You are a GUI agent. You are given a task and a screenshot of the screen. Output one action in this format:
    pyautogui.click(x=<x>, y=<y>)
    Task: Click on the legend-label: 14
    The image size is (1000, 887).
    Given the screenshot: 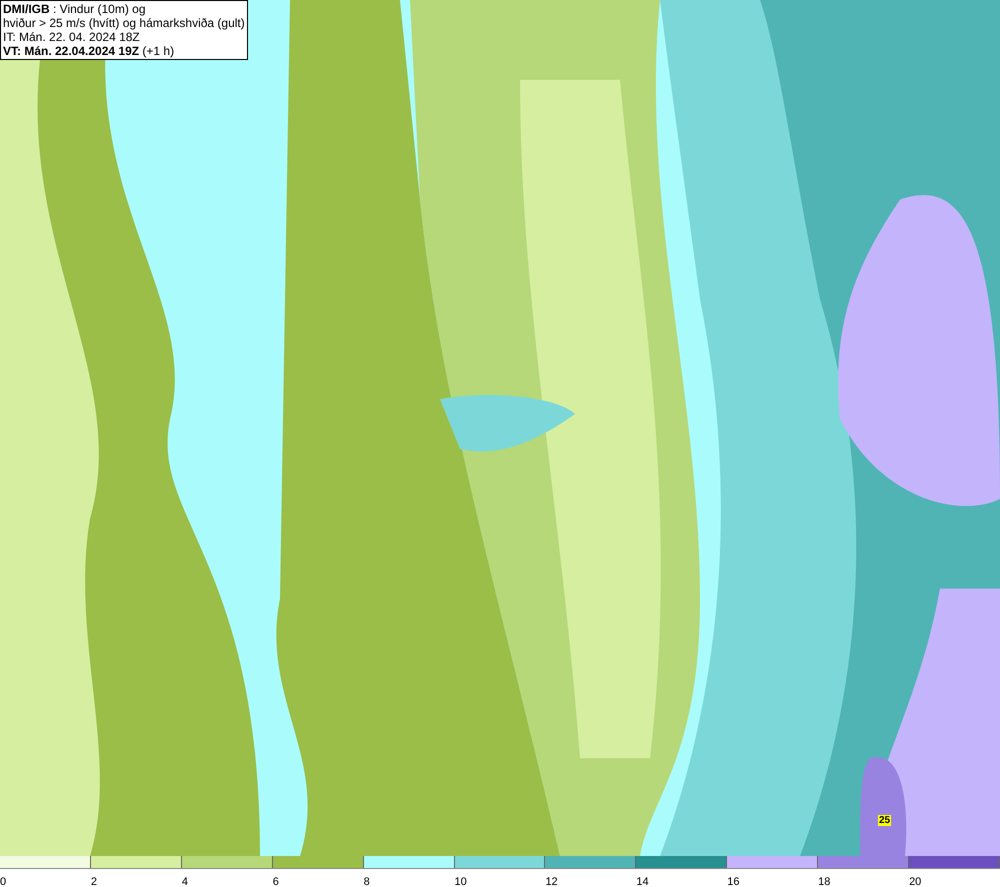 What is the action you would take?
    pyautogui.click(x=642, y=881)
    